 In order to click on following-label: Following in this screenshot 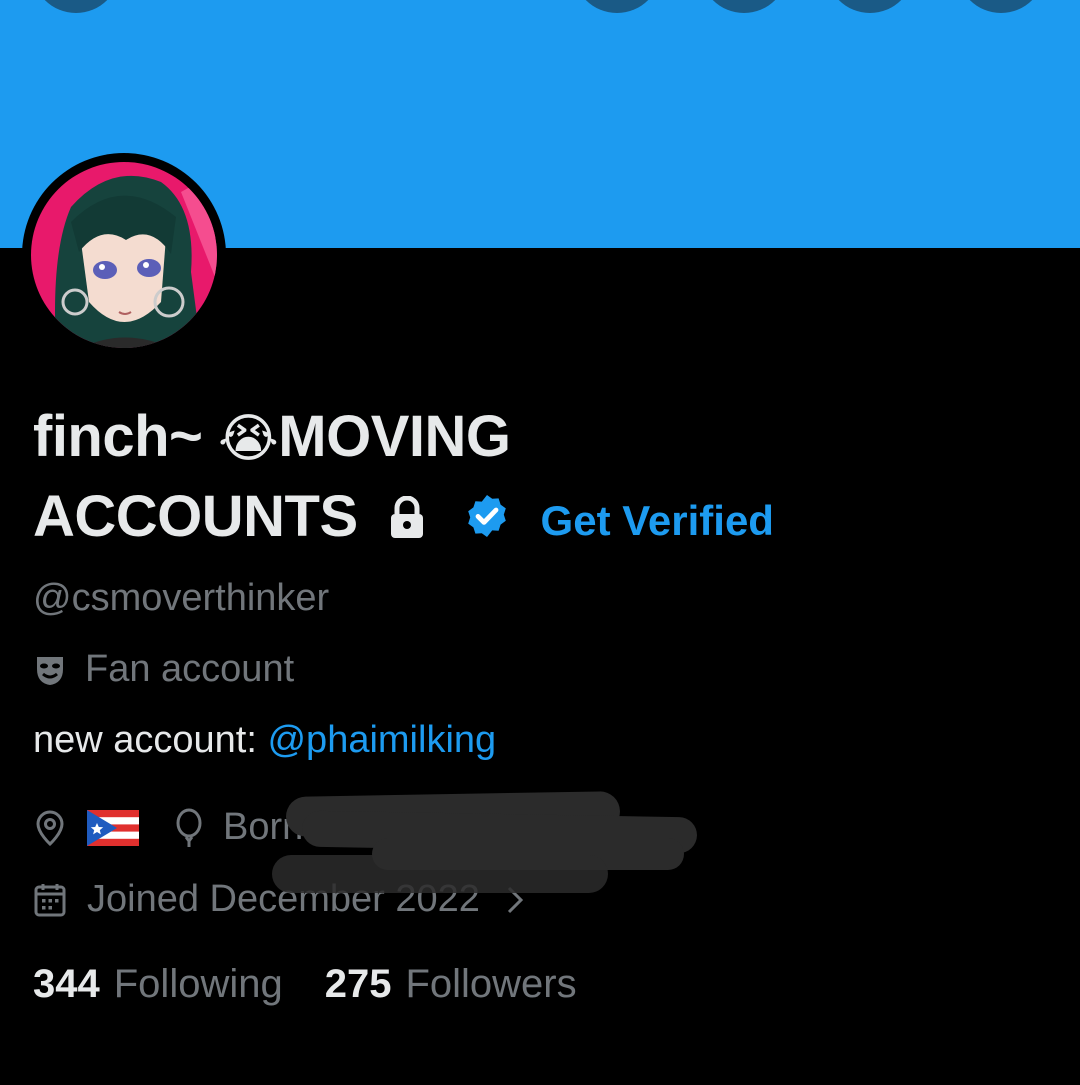, I will do `click(198, 984)`.